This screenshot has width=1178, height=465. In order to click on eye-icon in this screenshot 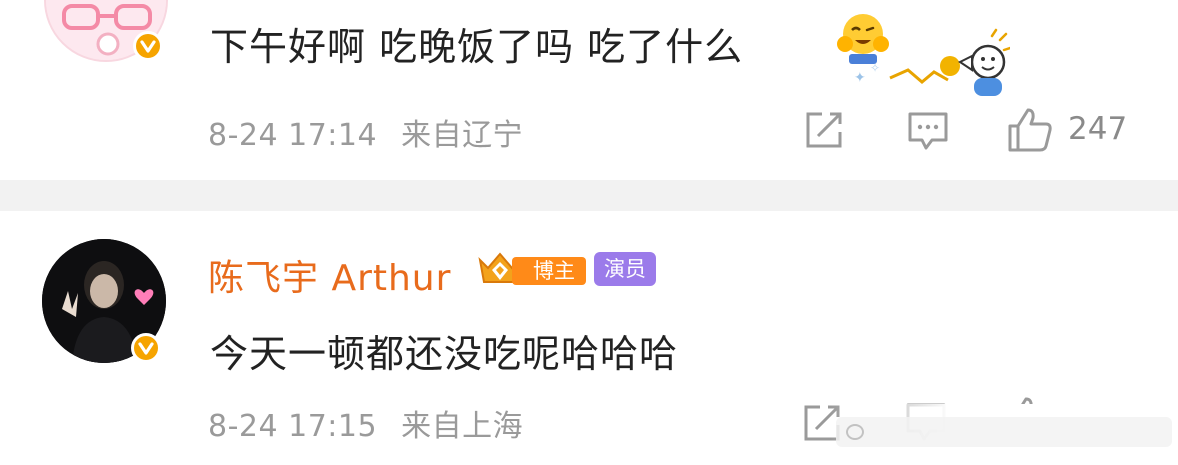, I will do `click(855, 432)`.